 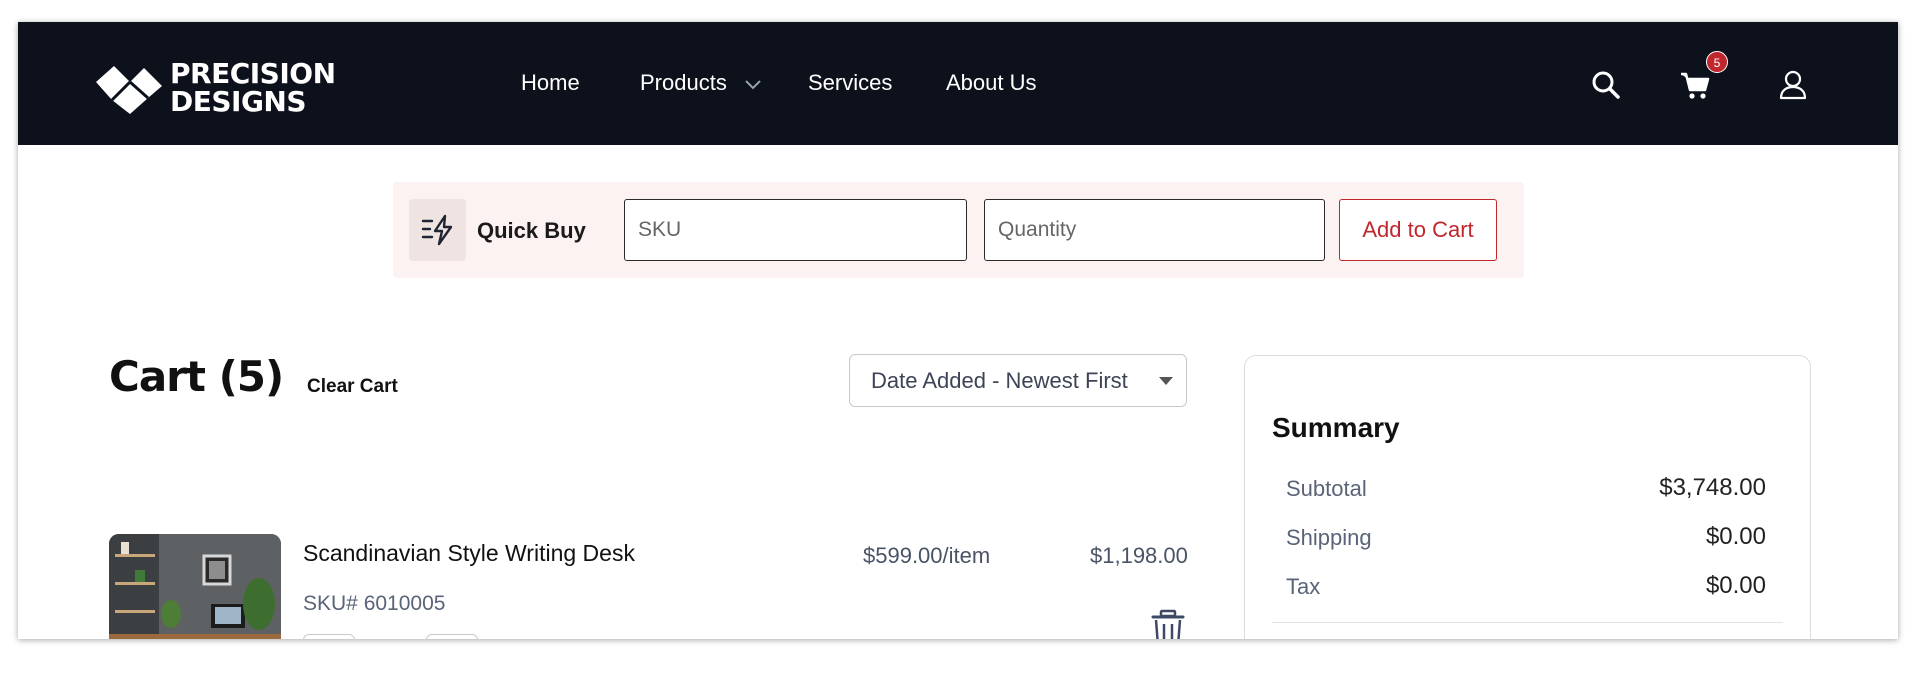 I want to click on quick-buy-bar: Quick Buy Add to Cart, so click(x=958, y=230).